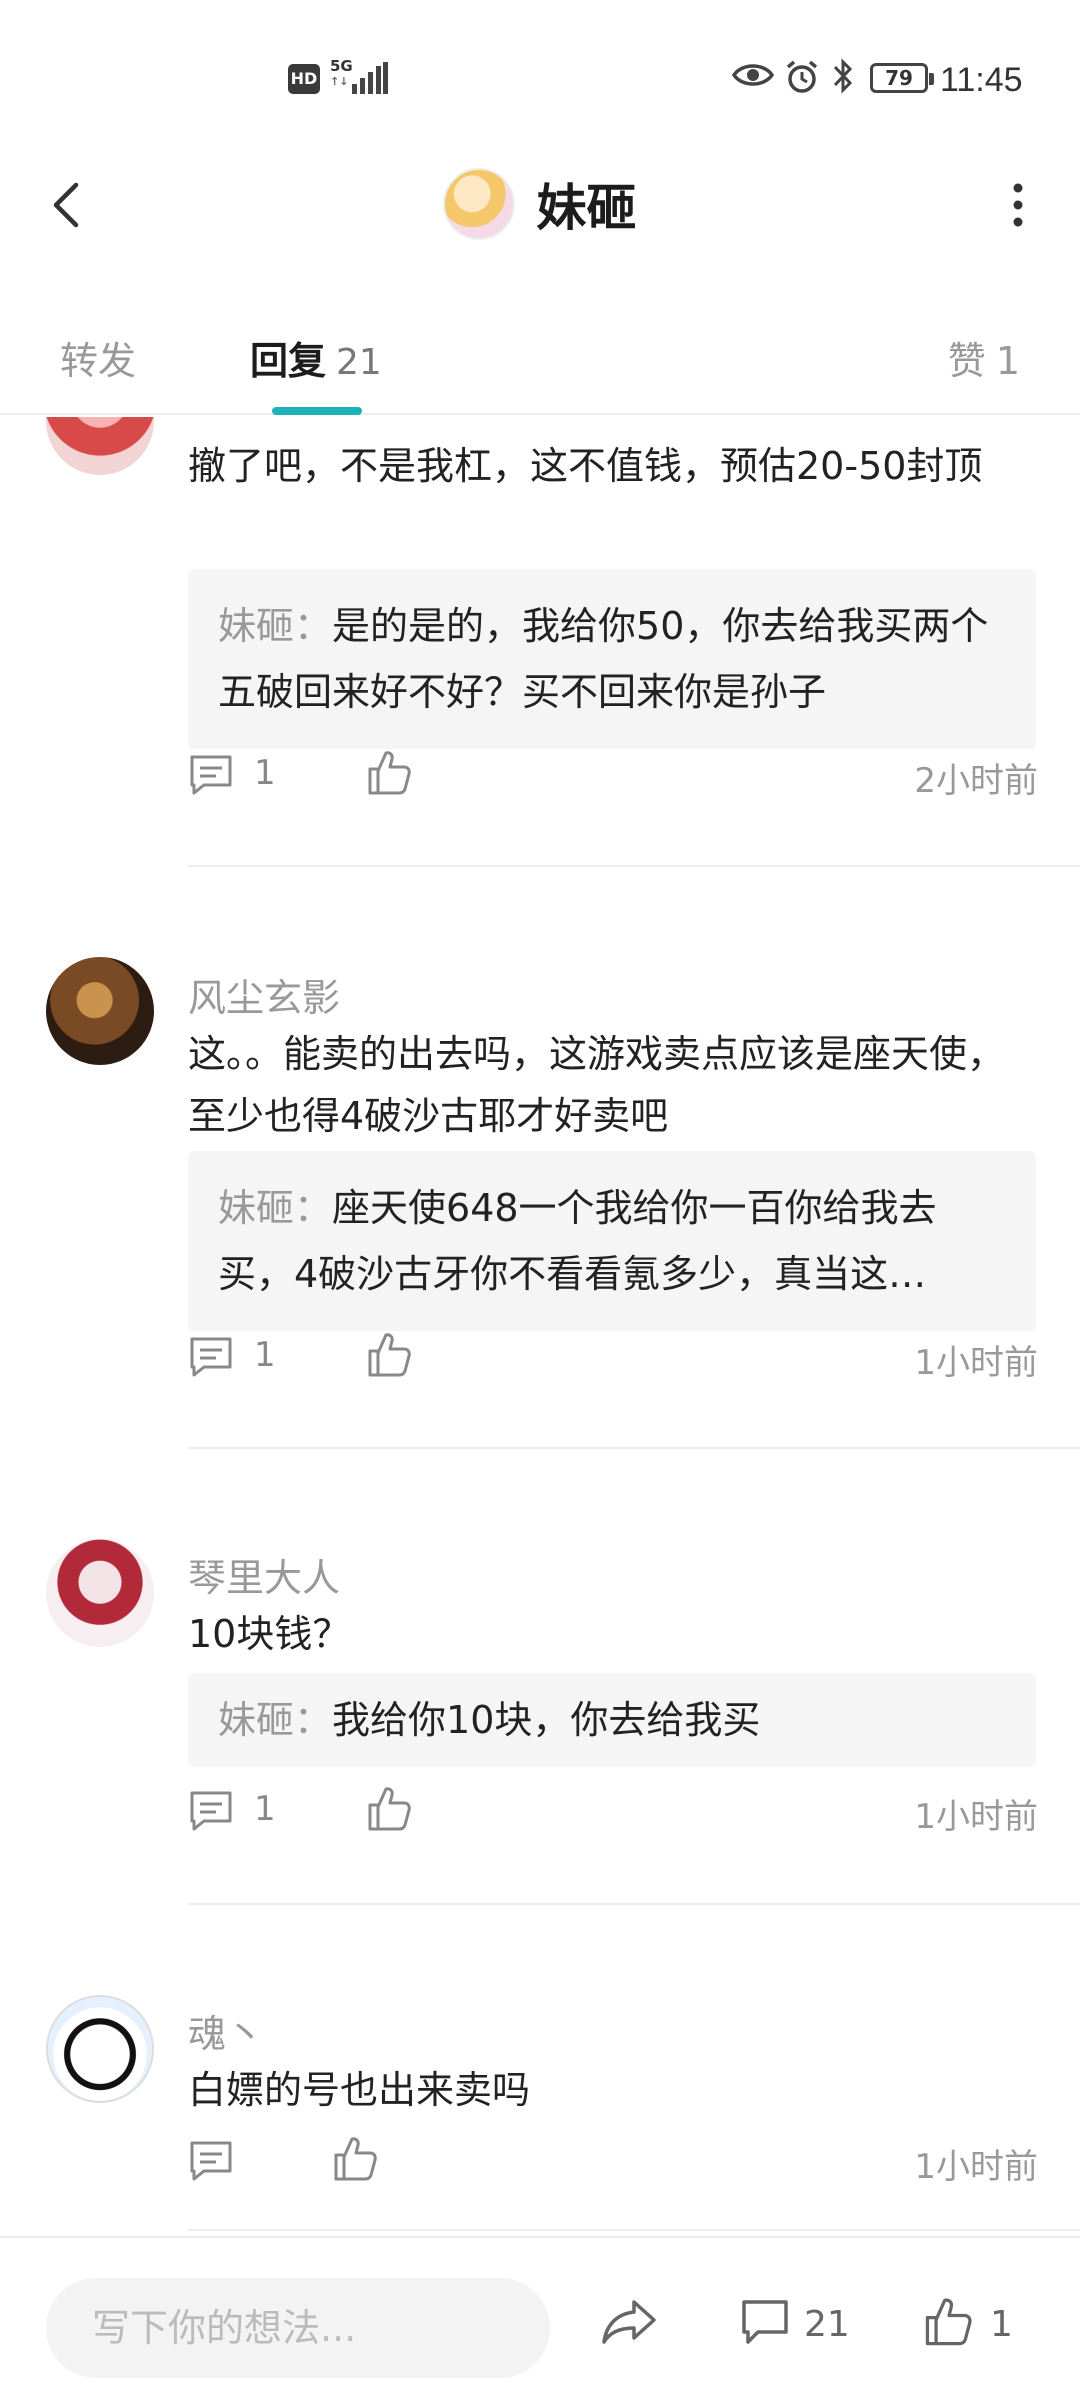 The width and height of the screenshot is (1080, 2400). What do you see at coordinates (370, 78) in the screenshot?
I see `signal-icon` at bounding box center [370, 78].